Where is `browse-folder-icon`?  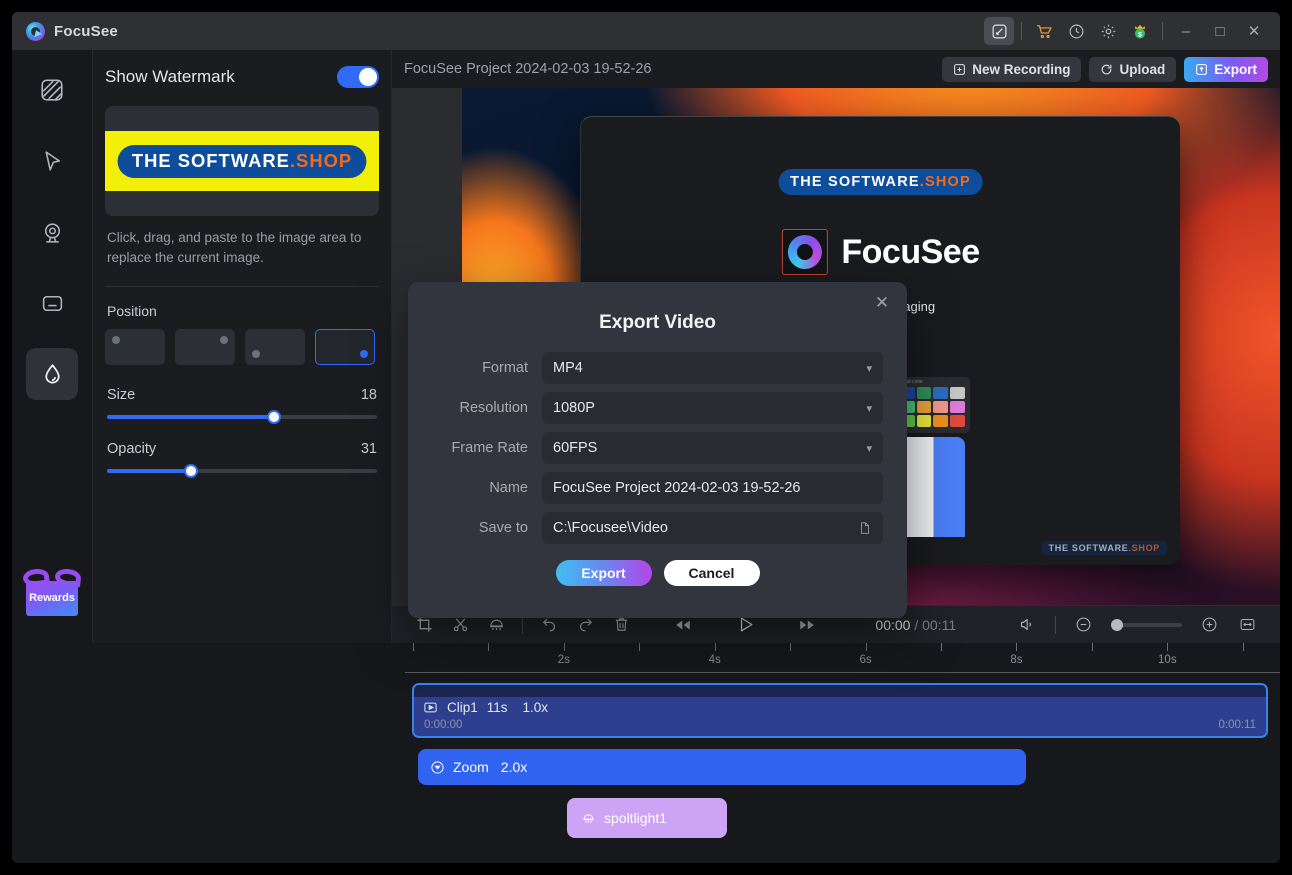
browse-folder-icon is located at coordinates (865, 528).